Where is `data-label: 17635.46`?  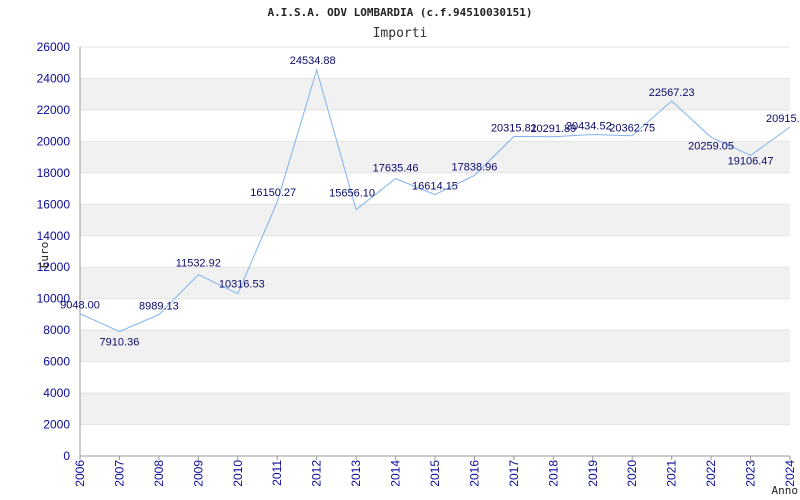
data-label: 17635.46 is located at coordinates (396, 169).